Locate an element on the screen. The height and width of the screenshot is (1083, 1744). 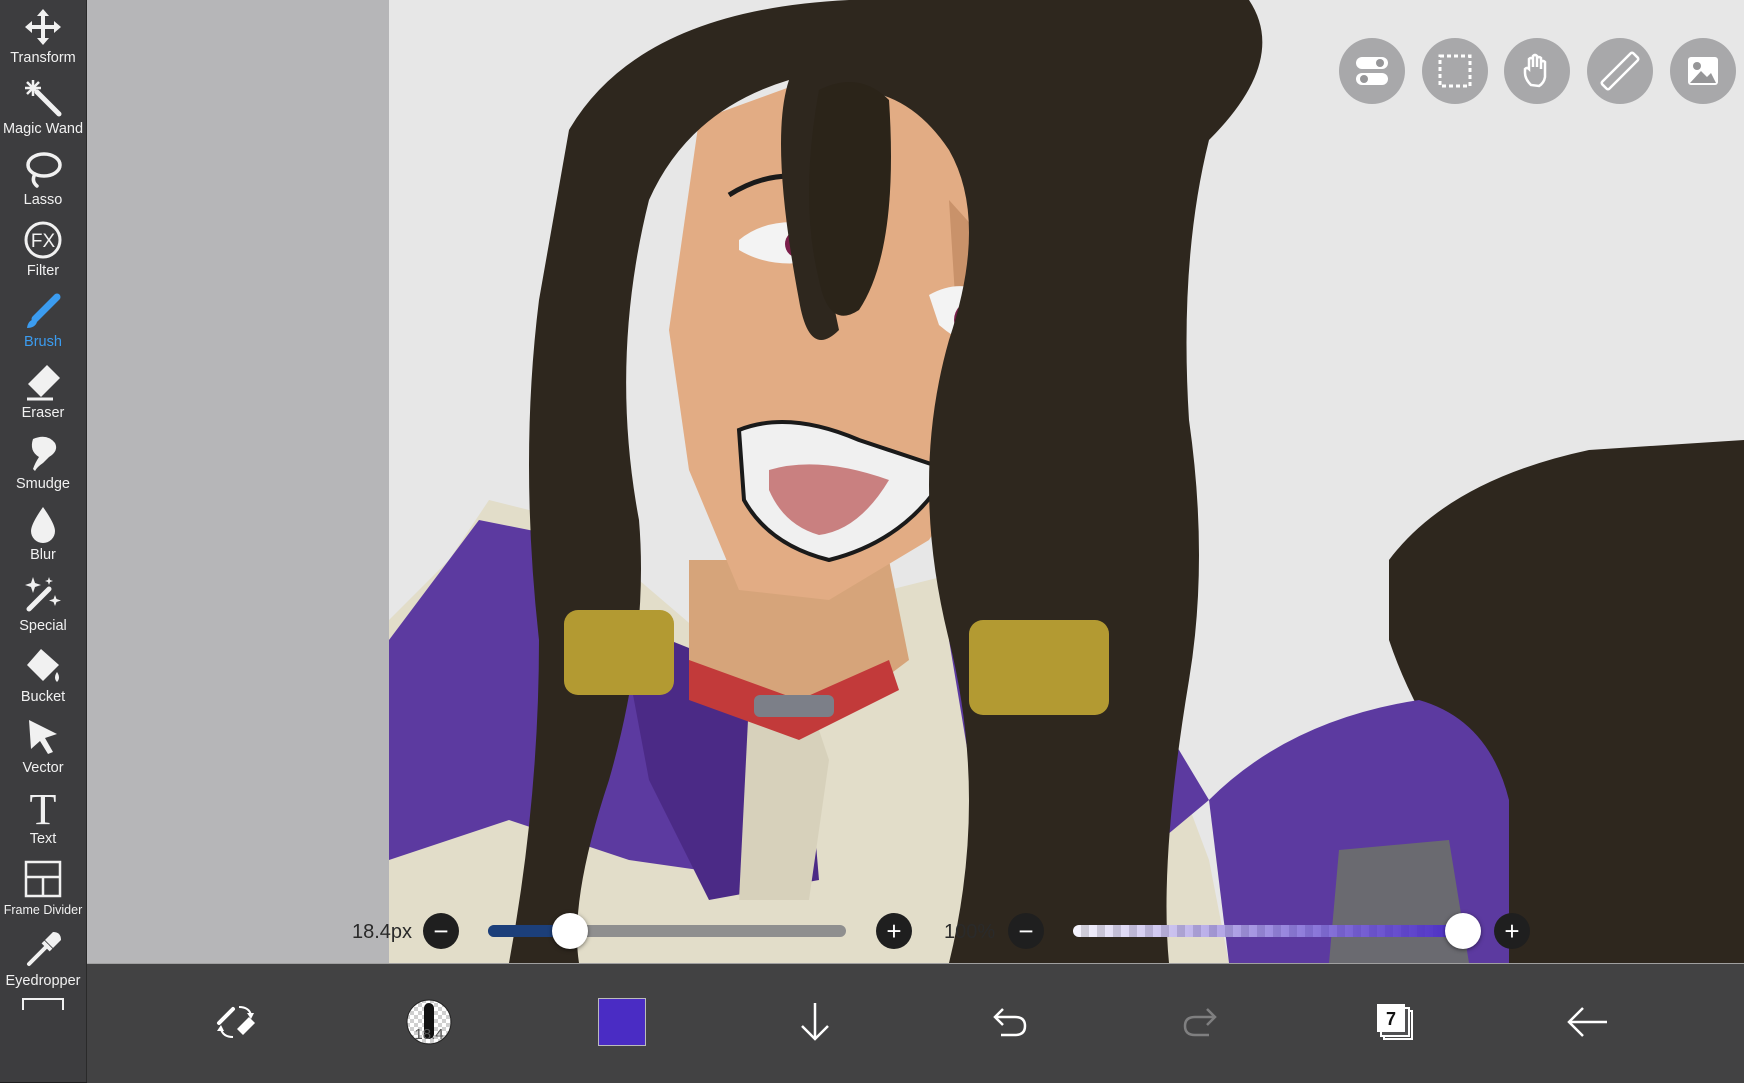
hand-icon is located at coordinates (1535, 70).